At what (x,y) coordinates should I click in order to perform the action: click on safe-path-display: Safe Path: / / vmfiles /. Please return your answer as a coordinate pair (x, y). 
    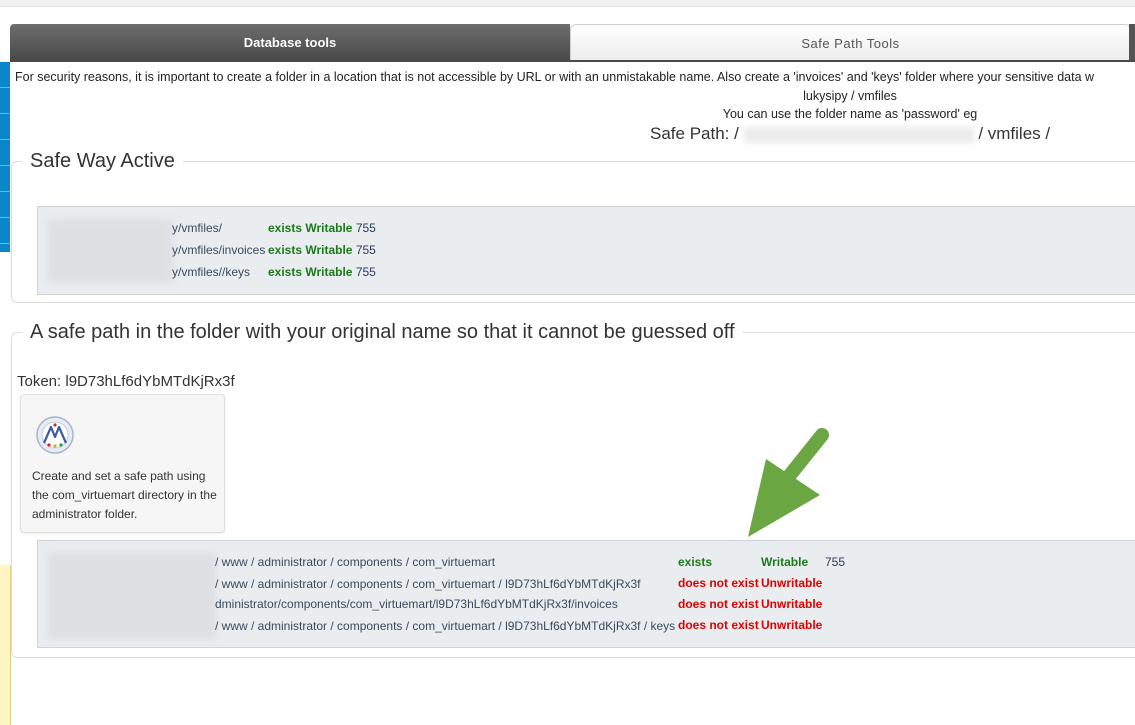
    Looking at the image, I should click on (850, 134).